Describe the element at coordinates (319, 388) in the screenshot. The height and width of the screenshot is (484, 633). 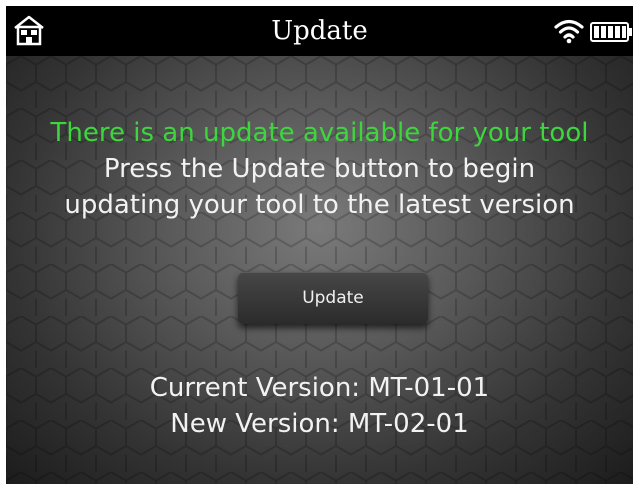
I see `current-version: Current Version: MT-01-01` at that location.